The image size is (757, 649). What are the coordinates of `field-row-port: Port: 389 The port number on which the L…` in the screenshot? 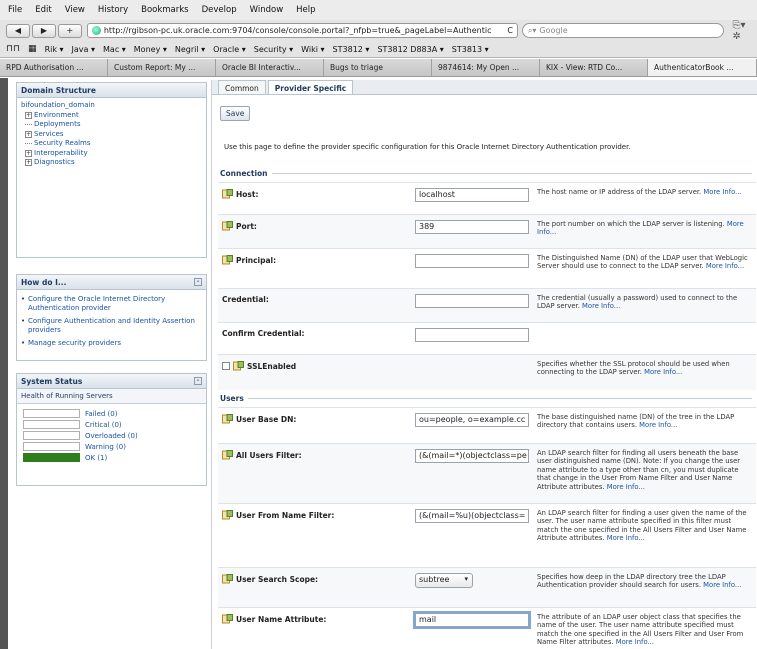 It's located at (487, 231).